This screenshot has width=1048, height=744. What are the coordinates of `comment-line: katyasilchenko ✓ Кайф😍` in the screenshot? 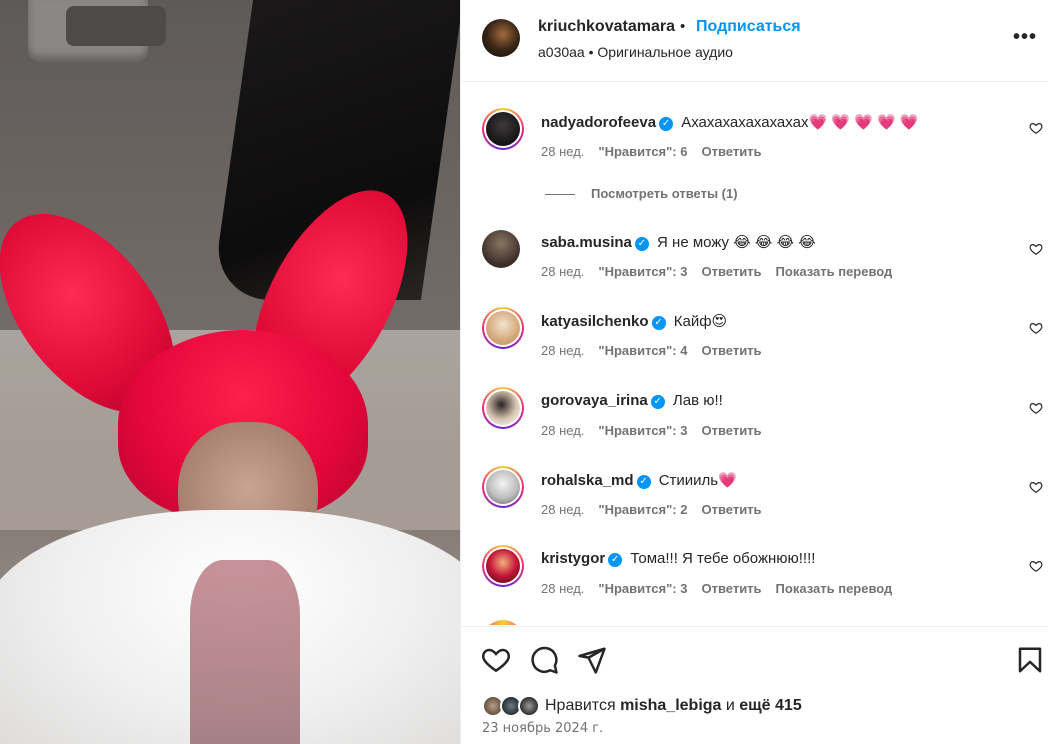 It's located at (634, 321).